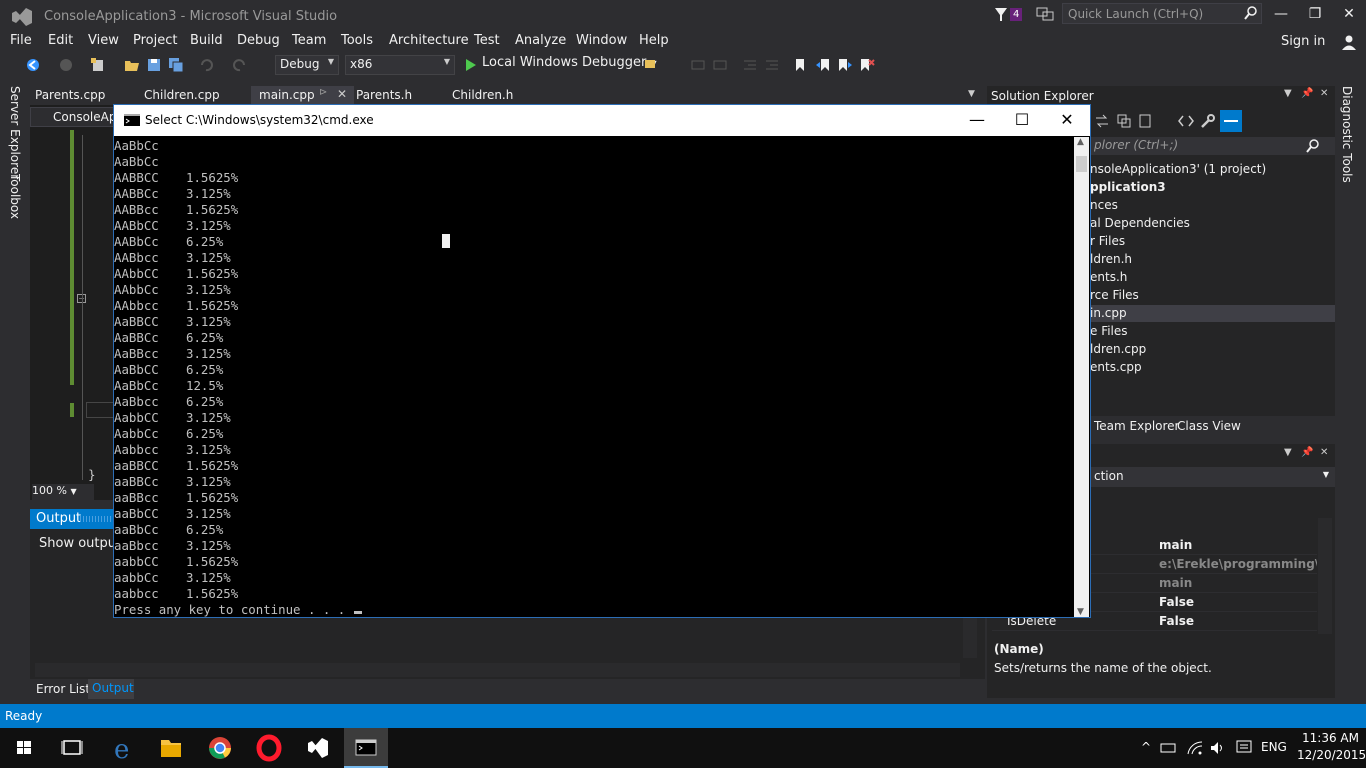 The width and height of the screenshot is (1366, 768). Describe the element at coordinates (220, 748) in the screenshot. I see `chrome-browser-icon` at that location.